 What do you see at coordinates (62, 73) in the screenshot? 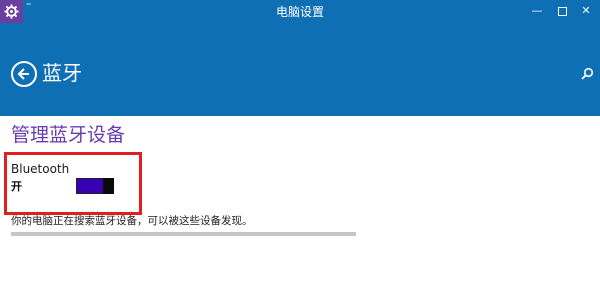
I see `page-title: 蓝牙` at bounding box center [62, 73].